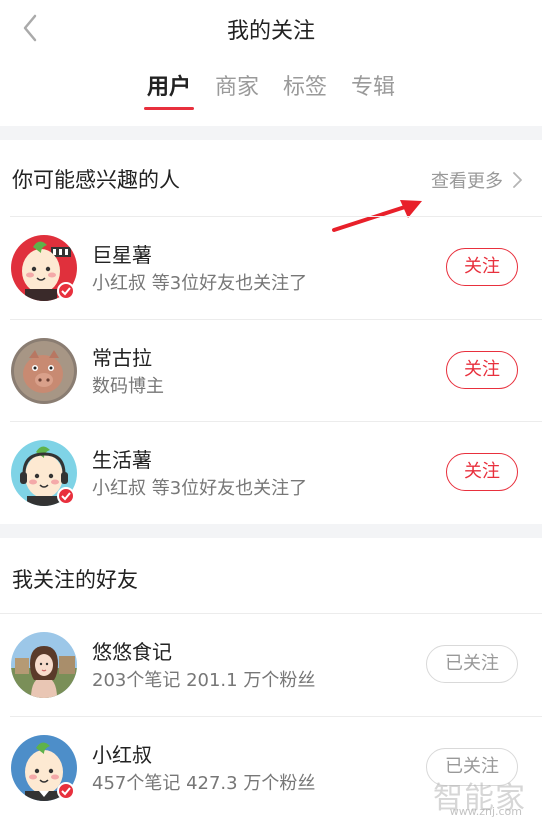  I want to click on following-button: 已关注, so click(472, 664).